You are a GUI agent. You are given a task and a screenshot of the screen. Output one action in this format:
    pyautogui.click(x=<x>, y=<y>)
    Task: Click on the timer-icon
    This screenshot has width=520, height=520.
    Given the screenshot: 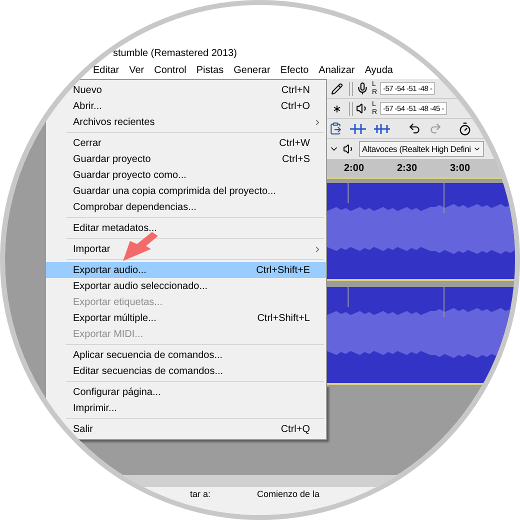 What is the action you would take?
    pyautogui.click(x=465, y=129)
    